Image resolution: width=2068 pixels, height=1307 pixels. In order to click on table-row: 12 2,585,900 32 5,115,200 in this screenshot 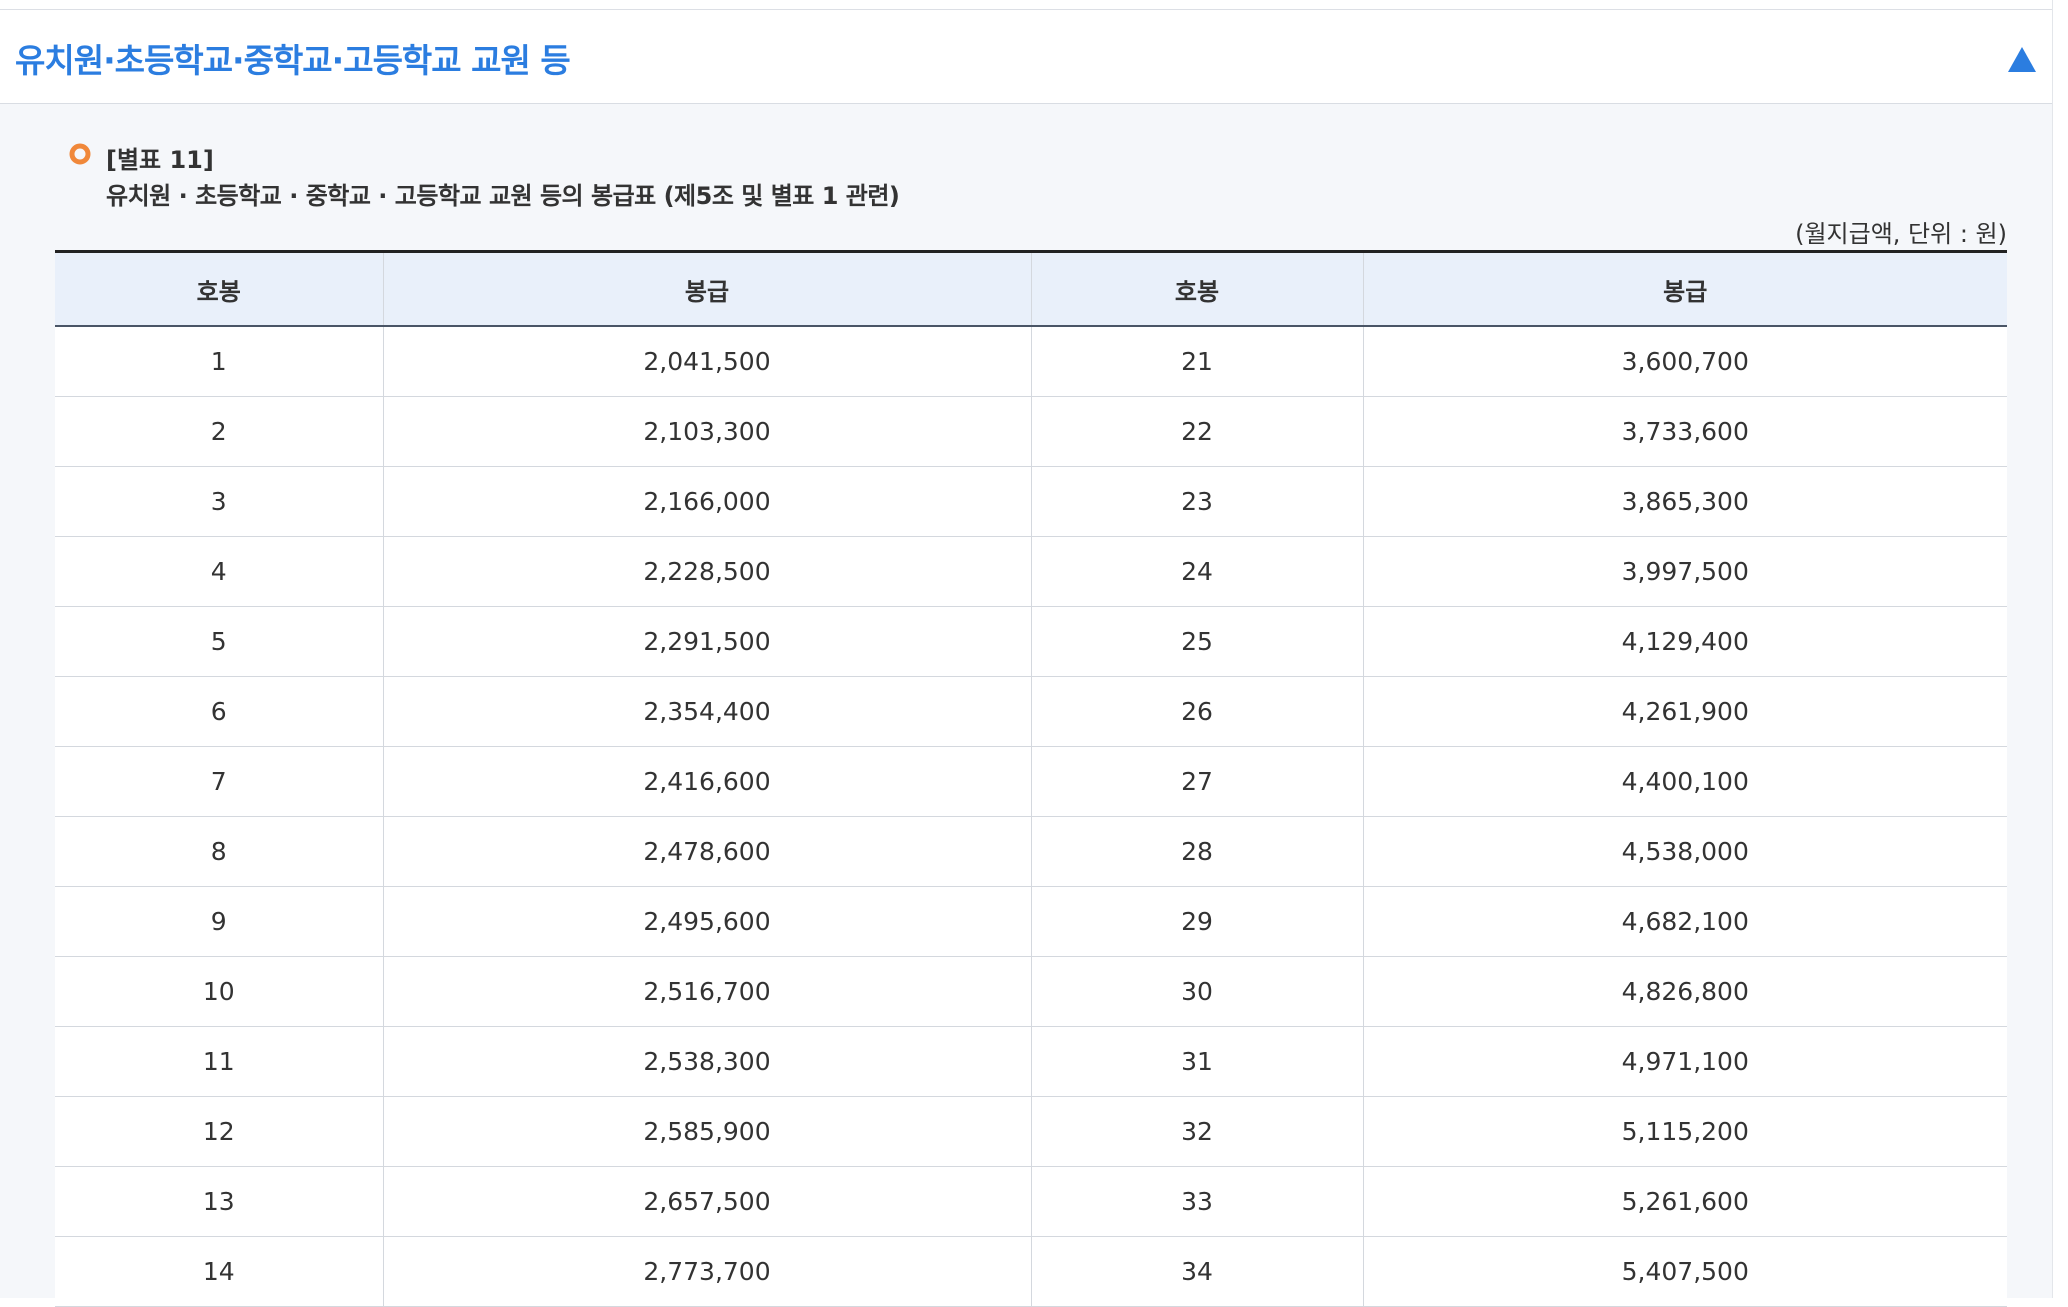, I will do `click(1031, 1131)`.